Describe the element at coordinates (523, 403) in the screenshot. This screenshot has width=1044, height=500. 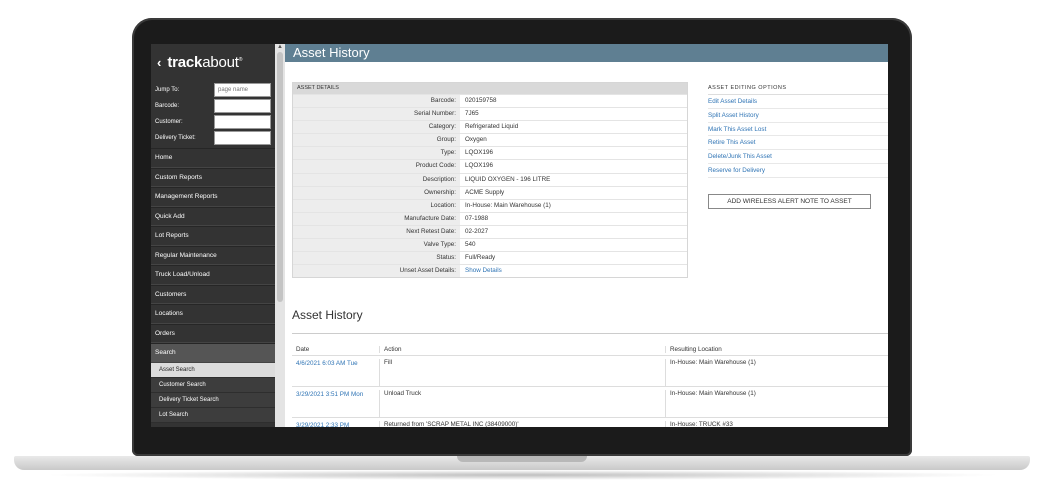
I see `history-action: Unload Truck` at that location.